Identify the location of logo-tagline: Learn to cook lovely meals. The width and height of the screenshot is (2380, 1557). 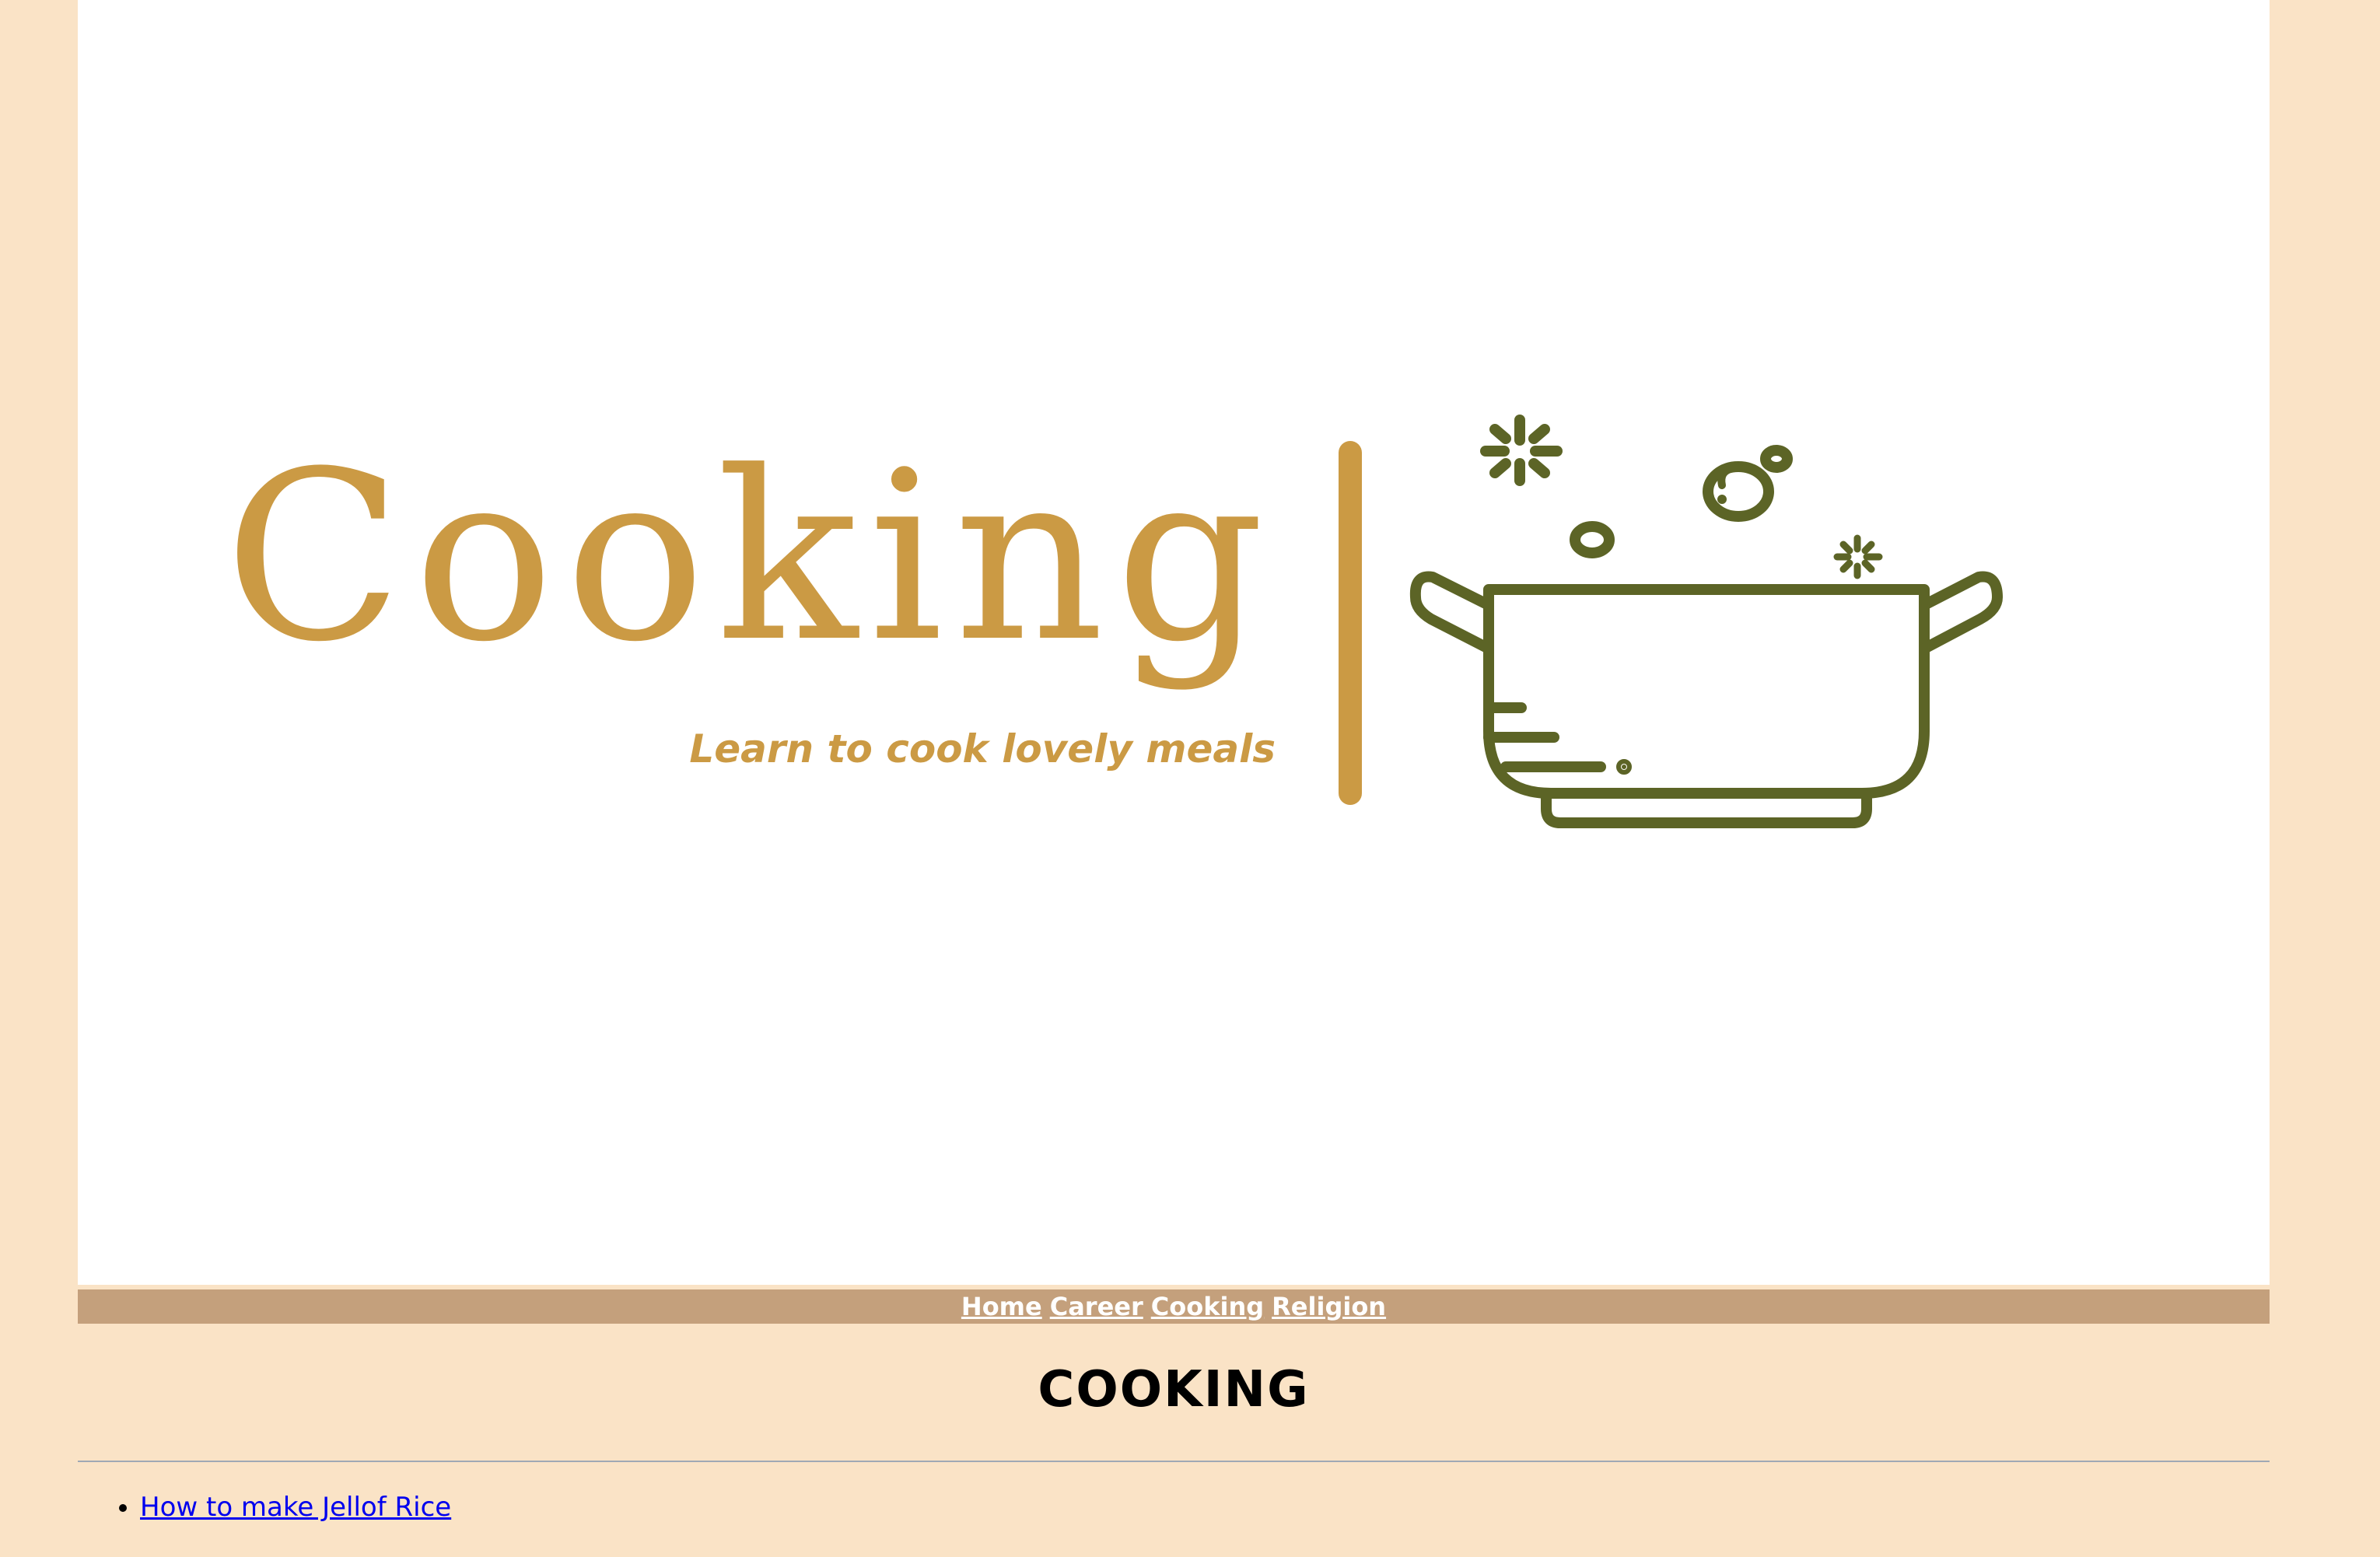
(983, 749).